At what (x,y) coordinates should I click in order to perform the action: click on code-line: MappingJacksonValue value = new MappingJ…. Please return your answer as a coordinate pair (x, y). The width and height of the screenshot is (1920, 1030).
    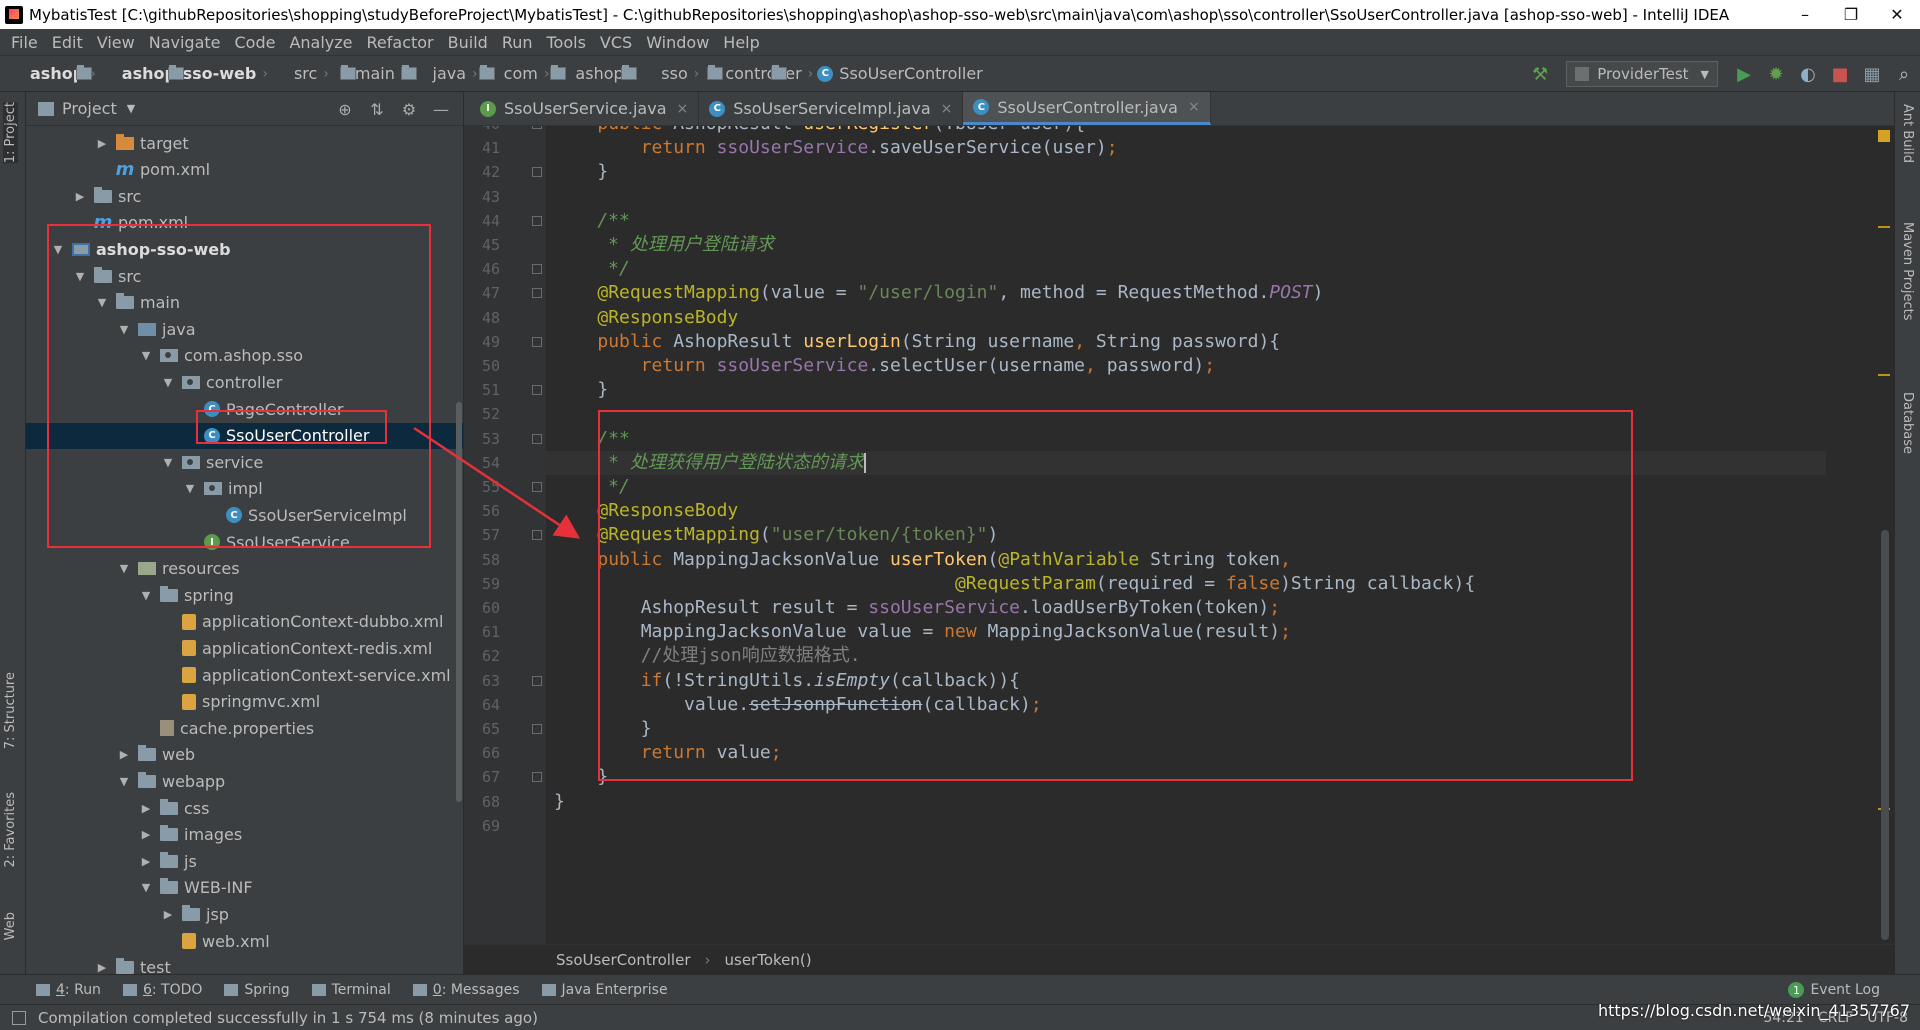
    Looking at the image, I should click on (922, 632).